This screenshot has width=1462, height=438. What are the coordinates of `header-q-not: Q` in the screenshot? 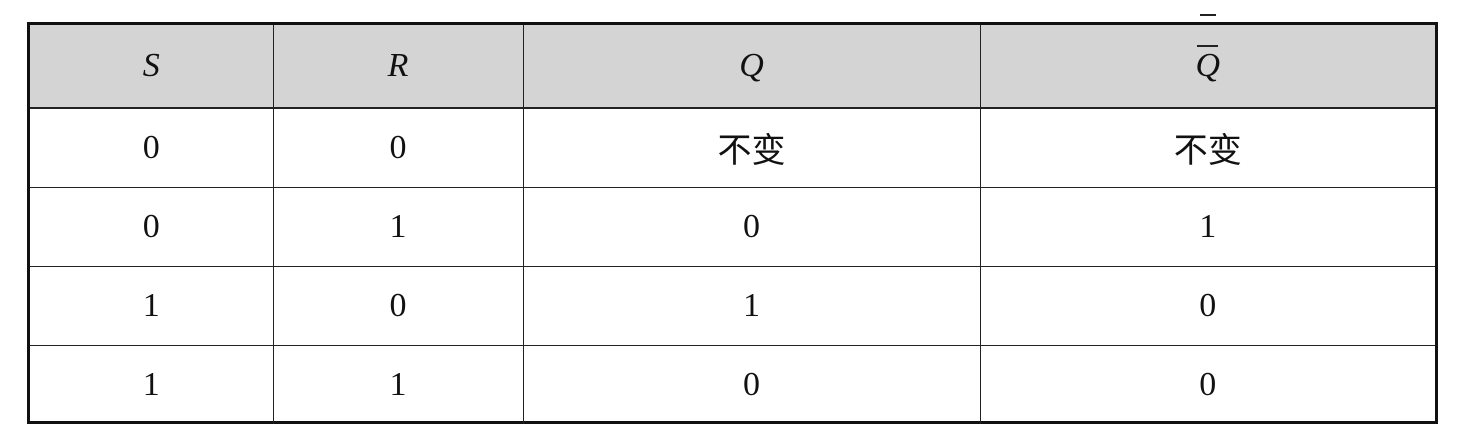 It's located at (1207, 67).